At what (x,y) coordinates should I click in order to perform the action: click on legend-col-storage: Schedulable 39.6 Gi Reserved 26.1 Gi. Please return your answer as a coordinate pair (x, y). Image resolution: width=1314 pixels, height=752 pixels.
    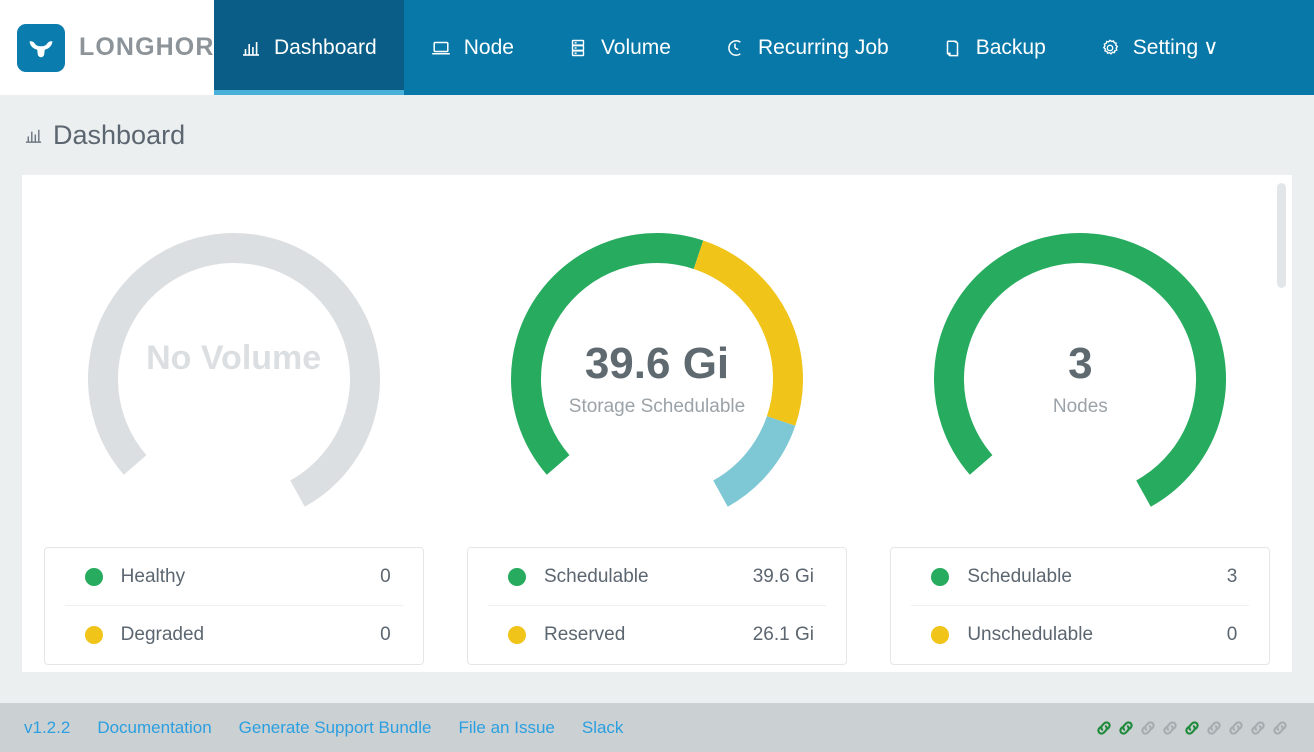
    Looking at the image, I should click on (656, 606).